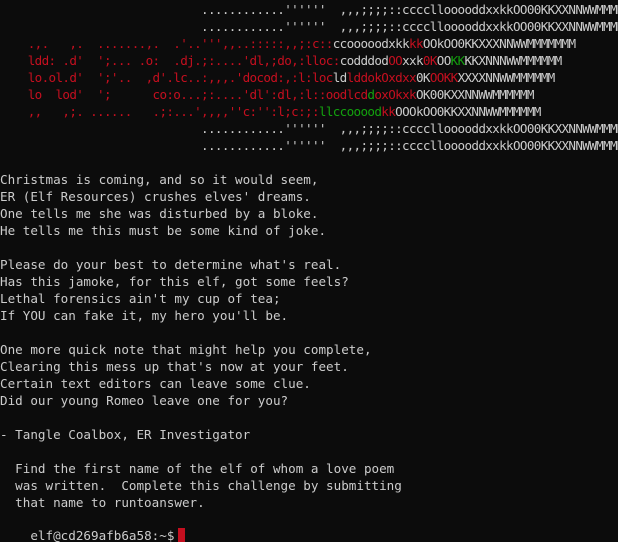 This screenshot has width=618, height=542. What do you see at coordinates (371, 43) in the screenshot?
I see `ascii-art-segment: ccooooodxkk` at bounding box center [371, 43].